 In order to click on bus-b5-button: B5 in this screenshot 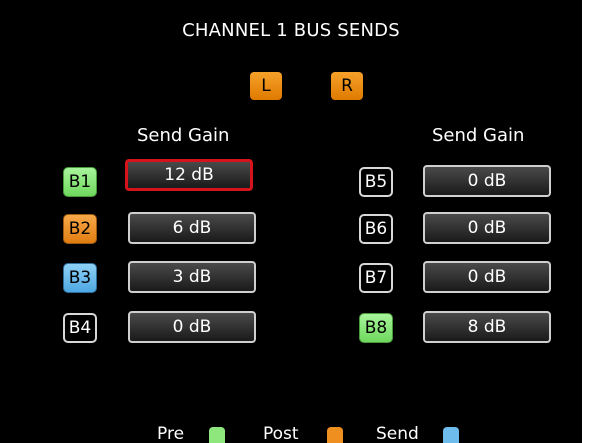, I will do `click(376, 182)`.